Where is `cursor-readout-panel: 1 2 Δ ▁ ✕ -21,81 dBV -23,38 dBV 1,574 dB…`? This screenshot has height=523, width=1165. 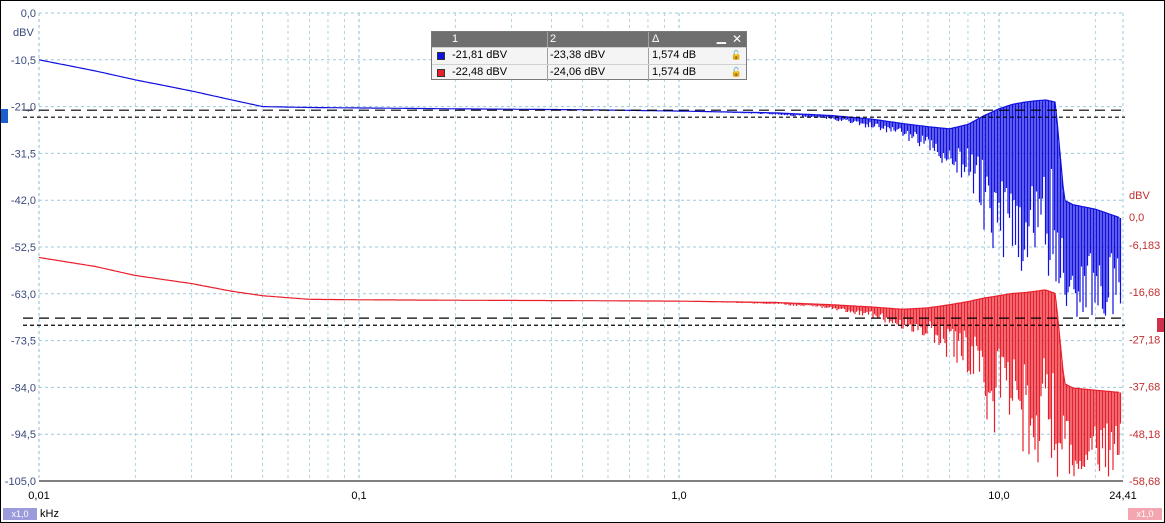 cursor-readout-panel: 1 2 Δ ▁ ✕ -21,81 dBV -23,38 dBV 1,574 dB… is located at coordinates (589, 55).